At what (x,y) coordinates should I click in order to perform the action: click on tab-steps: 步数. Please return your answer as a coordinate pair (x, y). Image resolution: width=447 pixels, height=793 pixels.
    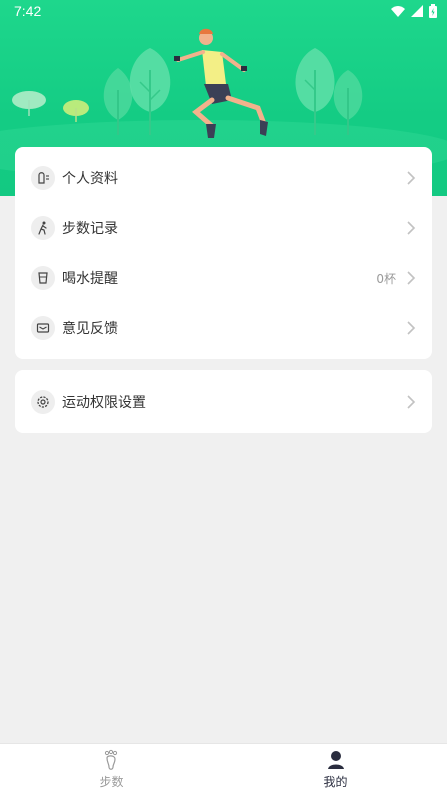
    Looking at the image, I should click on (111, 768).